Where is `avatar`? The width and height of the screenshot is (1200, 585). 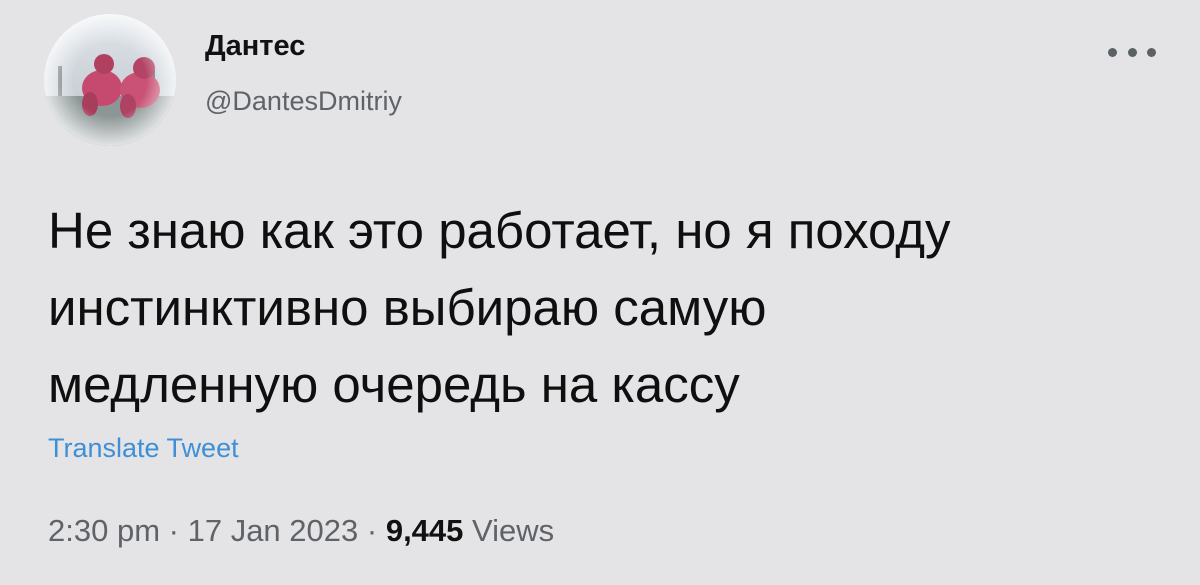 avatar is located at coordinates (110, 80).